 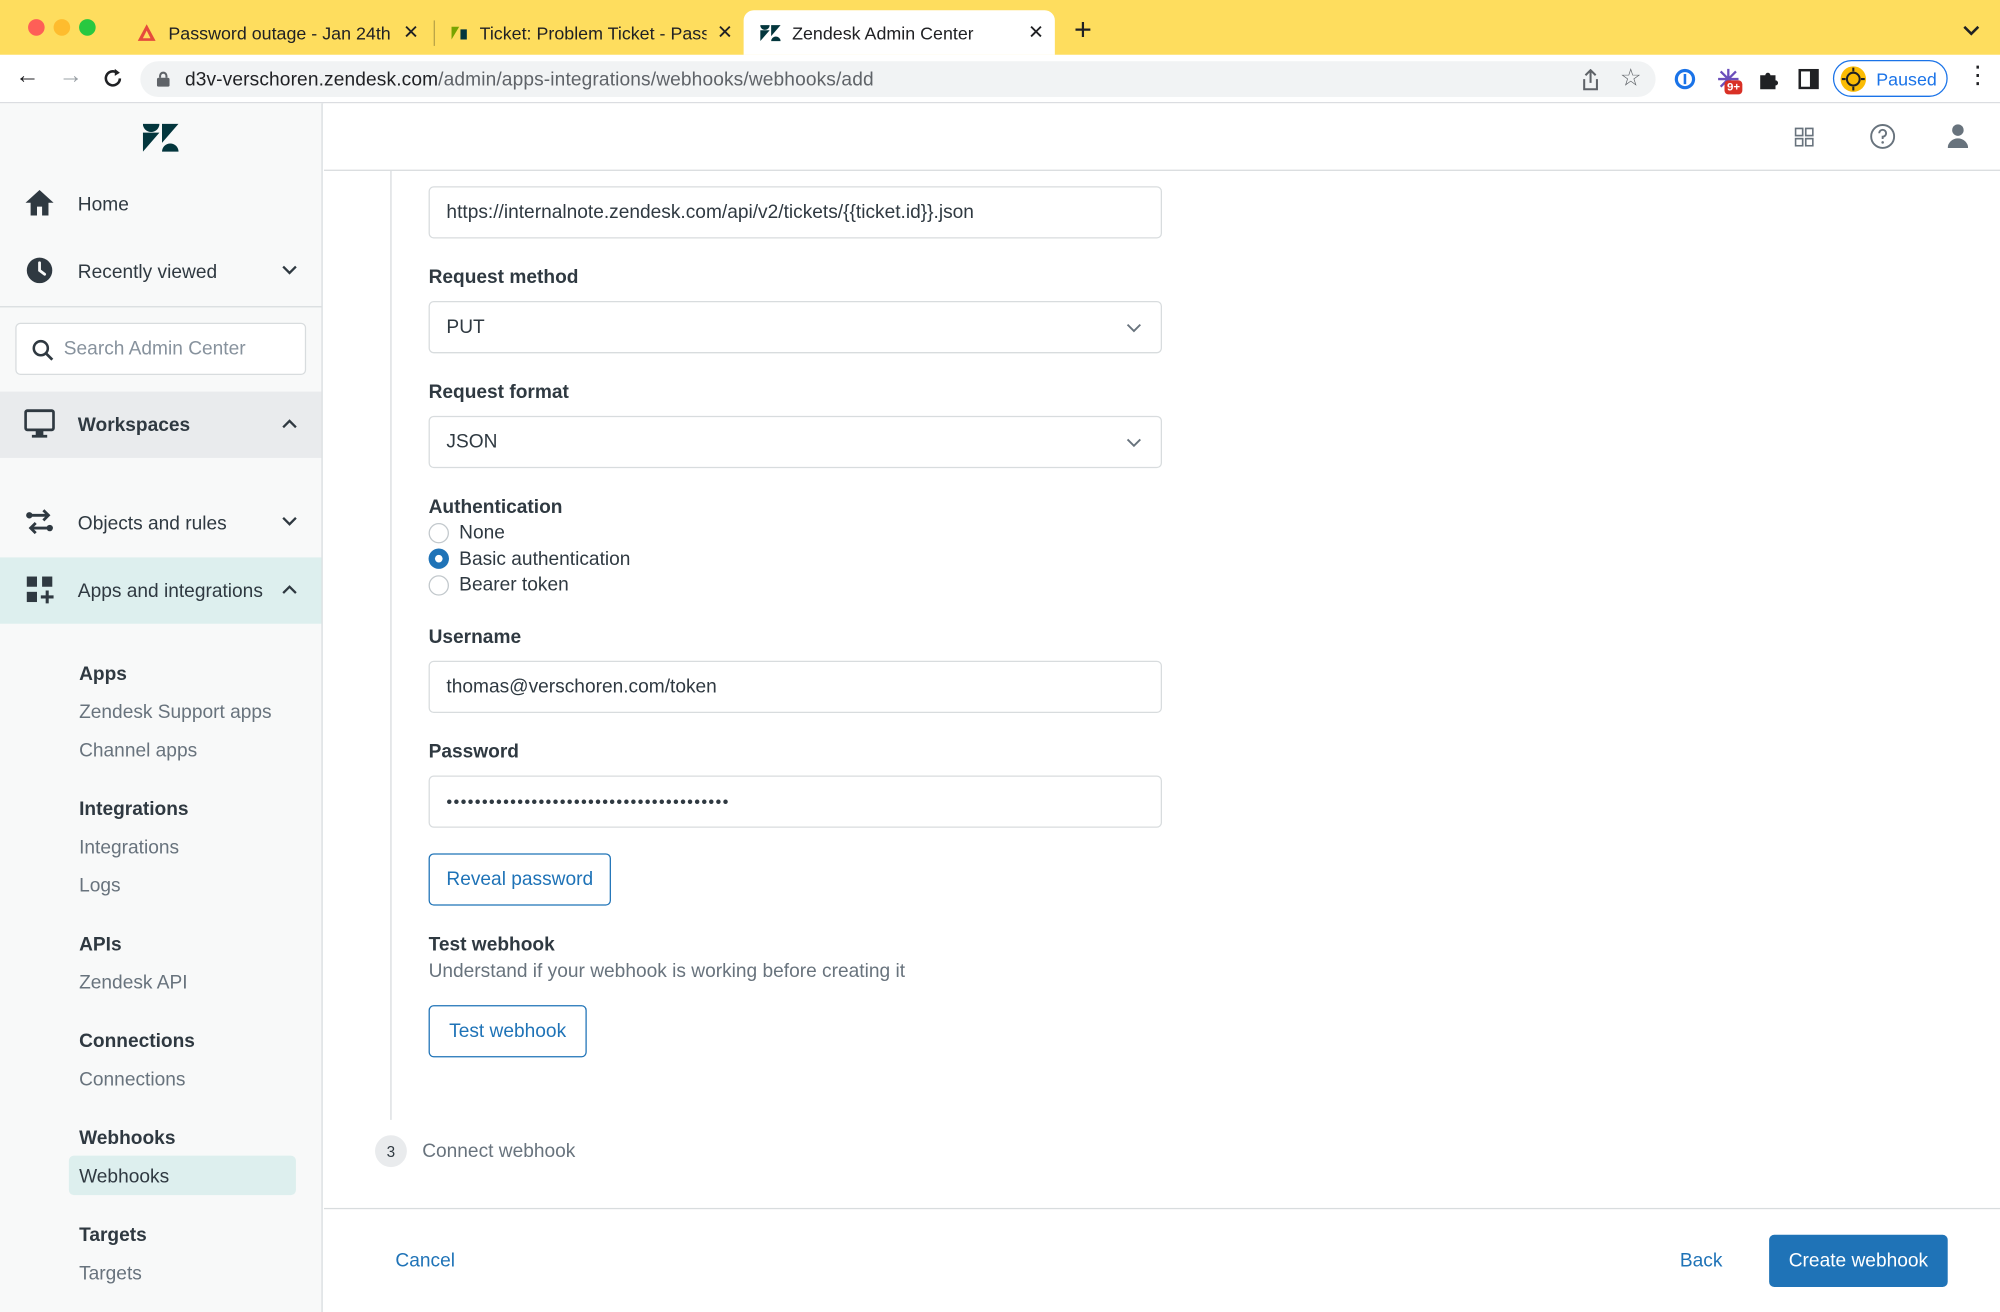 I want to click on tab-search-chevron-icon, so click(x=1971, y=30).